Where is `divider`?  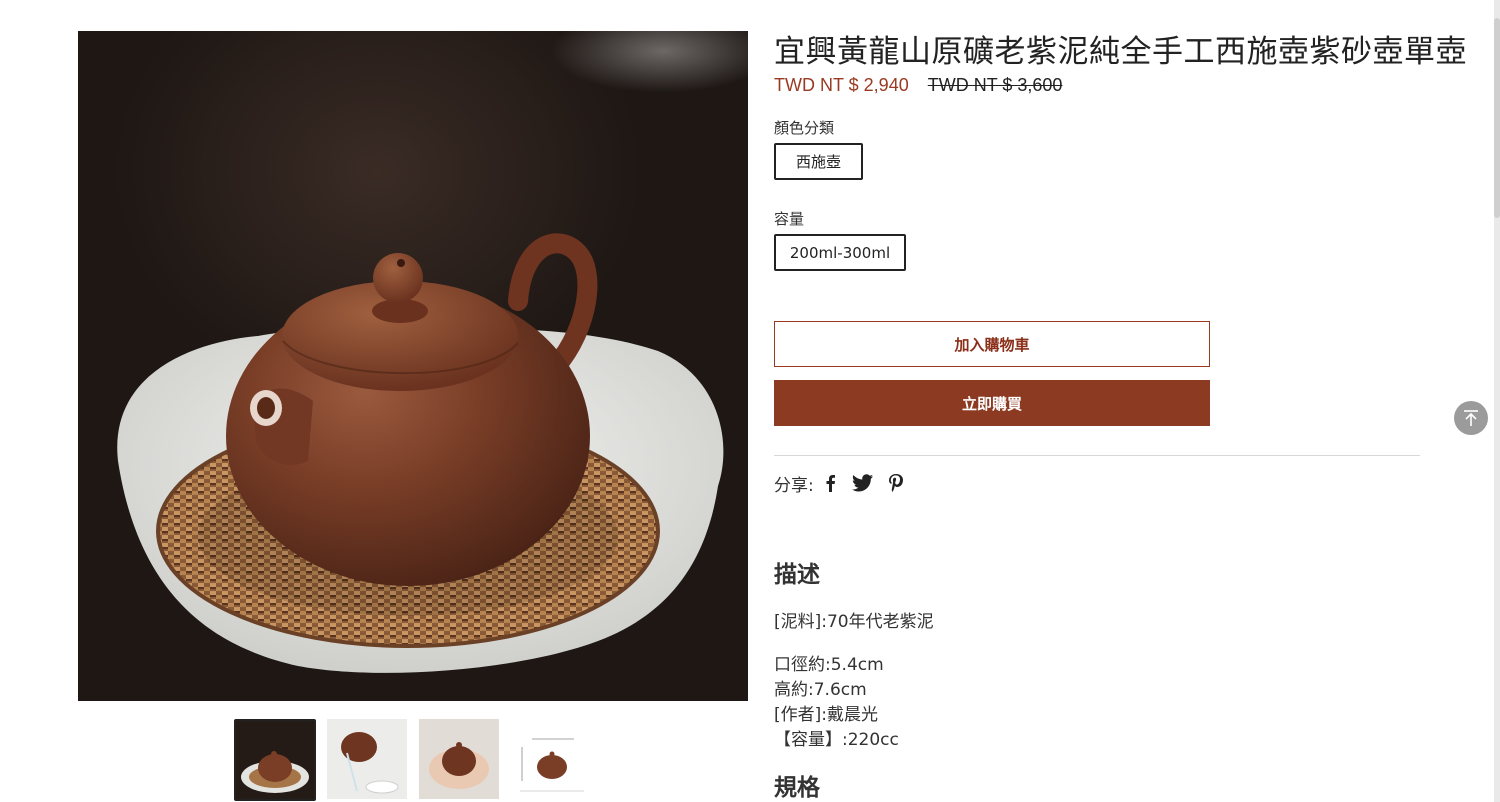
divider is located at coordinates (1097, 455).